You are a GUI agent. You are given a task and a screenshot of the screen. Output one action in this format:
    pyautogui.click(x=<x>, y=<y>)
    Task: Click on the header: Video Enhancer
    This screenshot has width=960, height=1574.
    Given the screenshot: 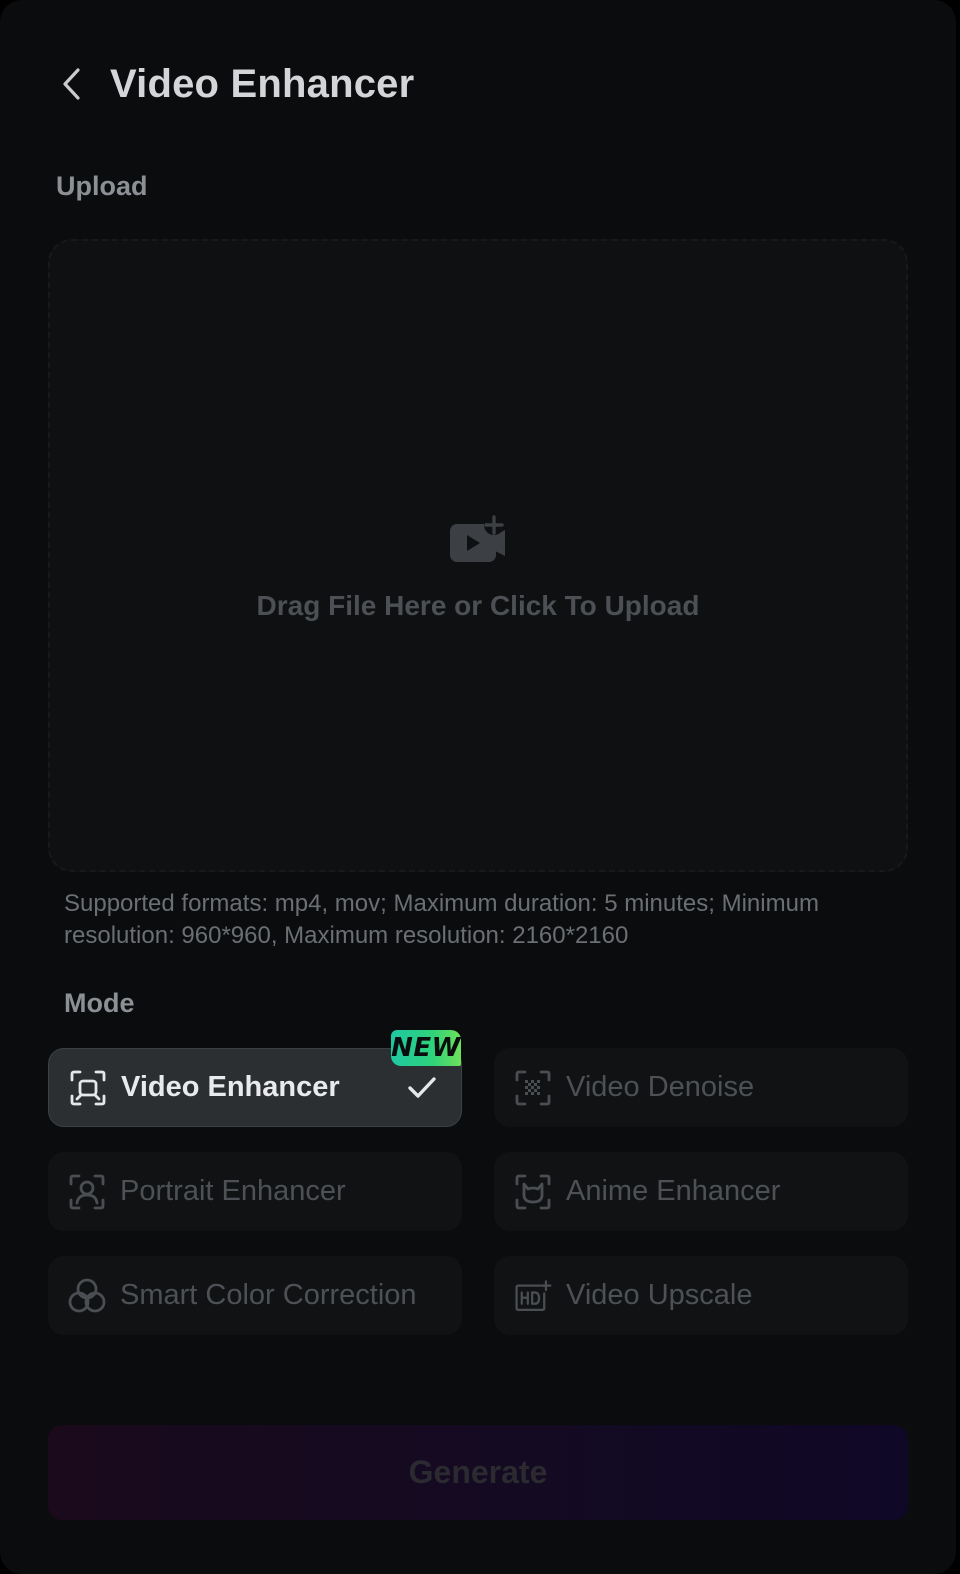 What is the action you would take?
    pyautogui.click(x=235, y=84)
    